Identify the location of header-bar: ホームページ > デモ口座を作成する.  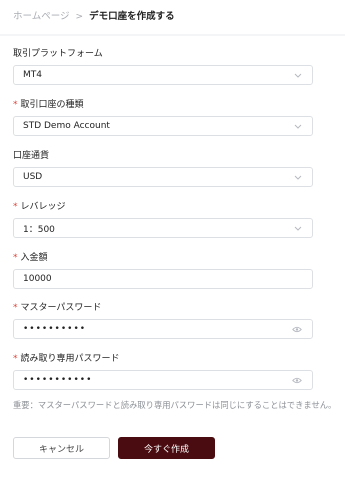
(172, 17).